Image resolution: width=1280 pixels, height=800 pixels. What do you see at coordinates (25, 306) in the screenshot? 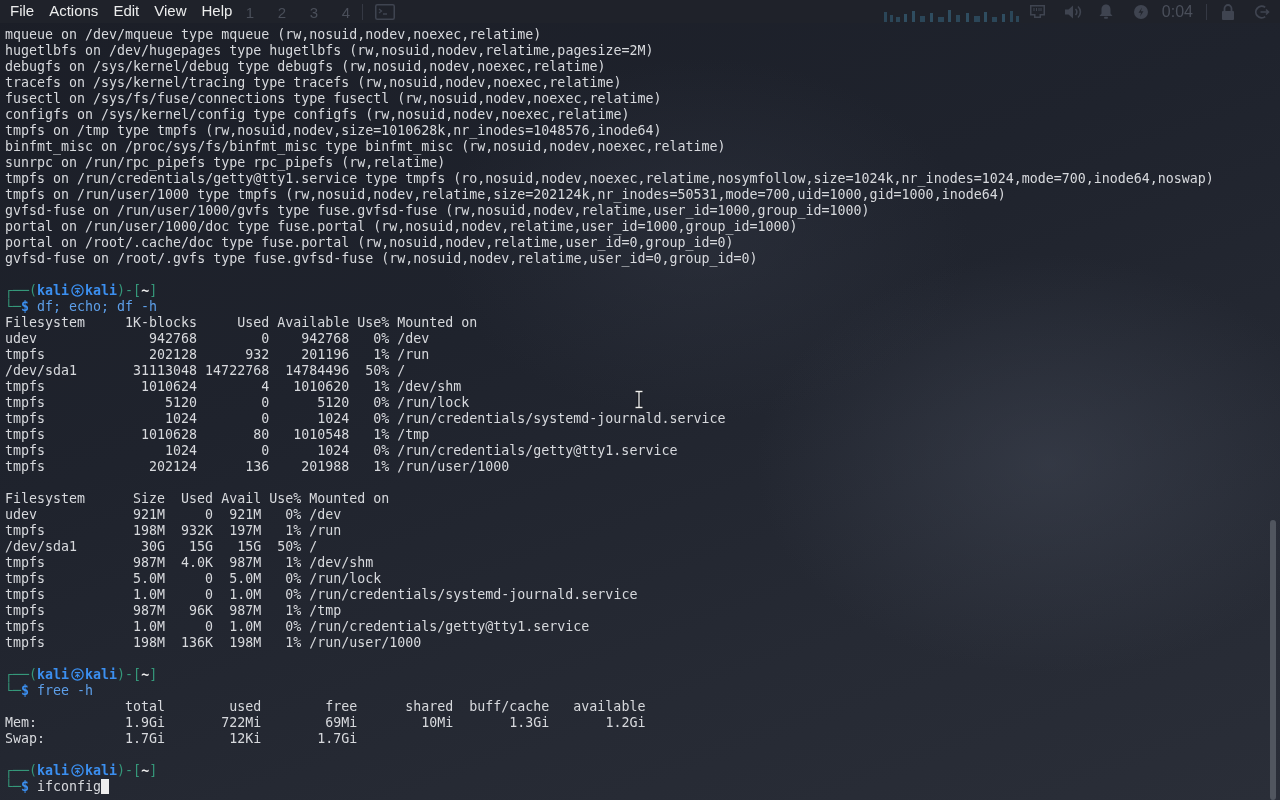
I see `prompt-sign: $` at bounding box center [25, 306].